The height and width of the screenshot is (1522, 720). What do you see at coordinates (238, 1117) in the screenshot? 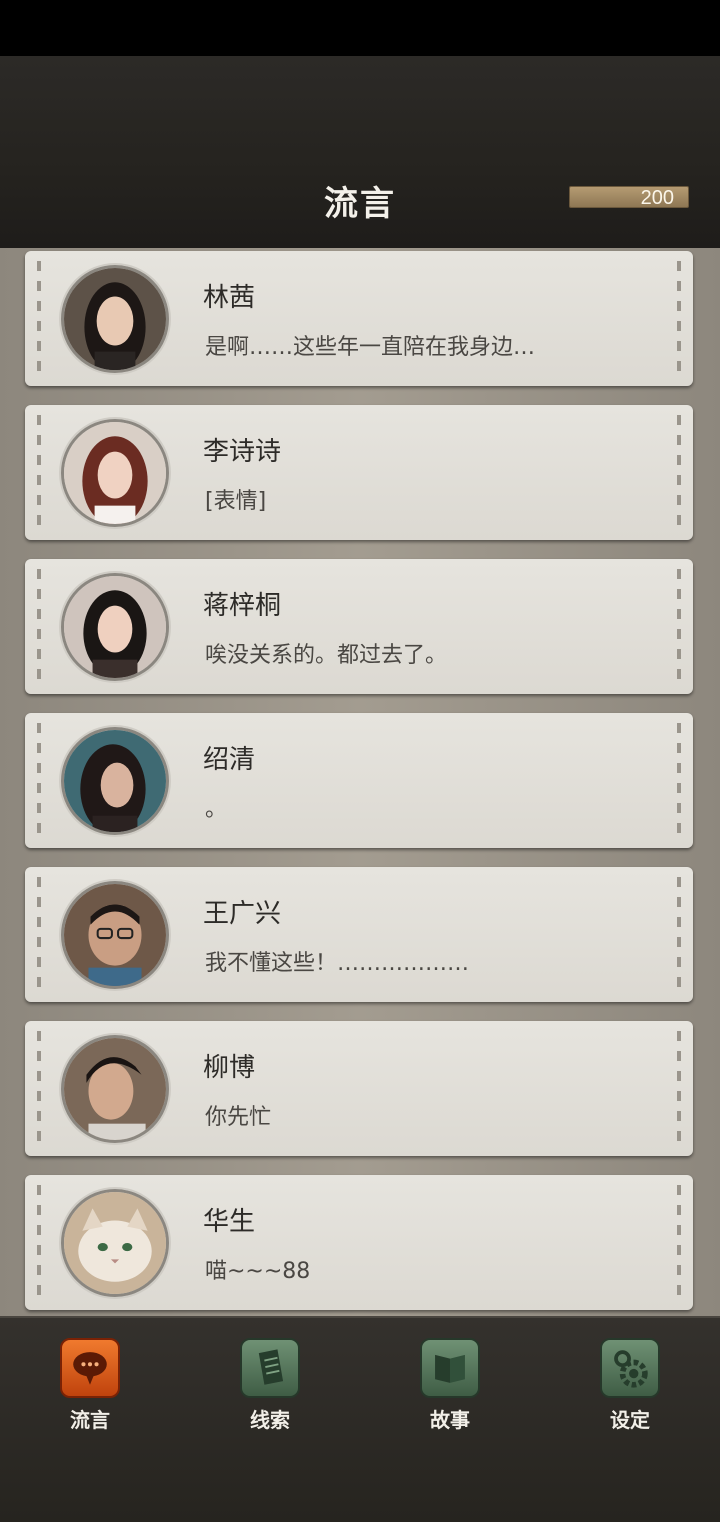
I see `contact-message: 你先忙` at bounding box center [238, 1117].